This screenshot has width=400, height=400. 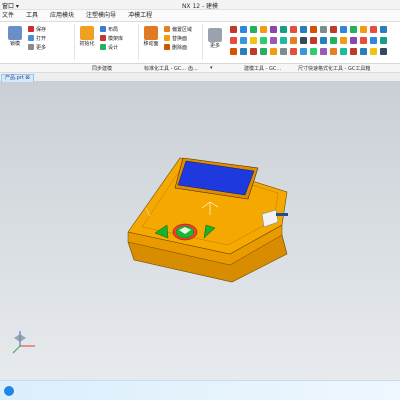 I want to click on initialize-label: 初始化, so click(x=87, y=44).